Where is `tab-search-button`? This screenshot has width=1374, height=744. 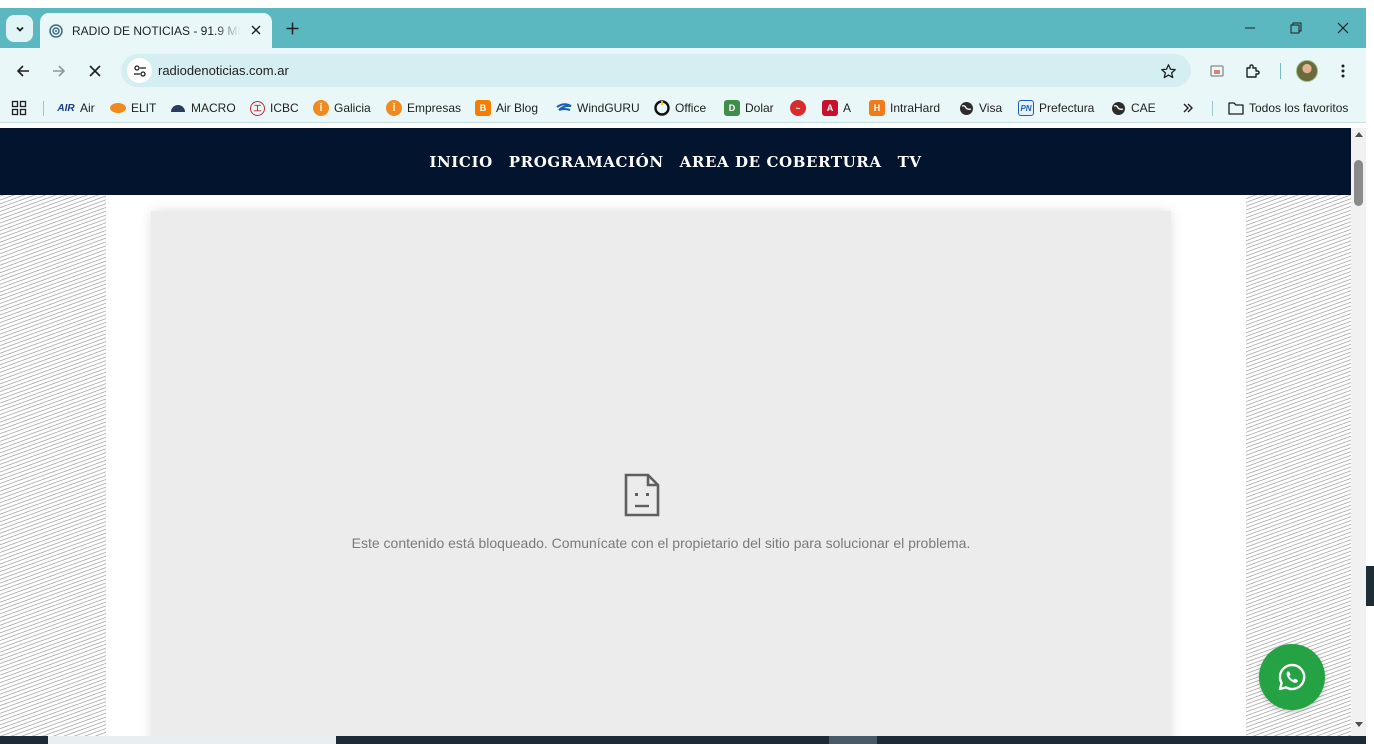 tab-search-button is located at coordinates (19, 28).